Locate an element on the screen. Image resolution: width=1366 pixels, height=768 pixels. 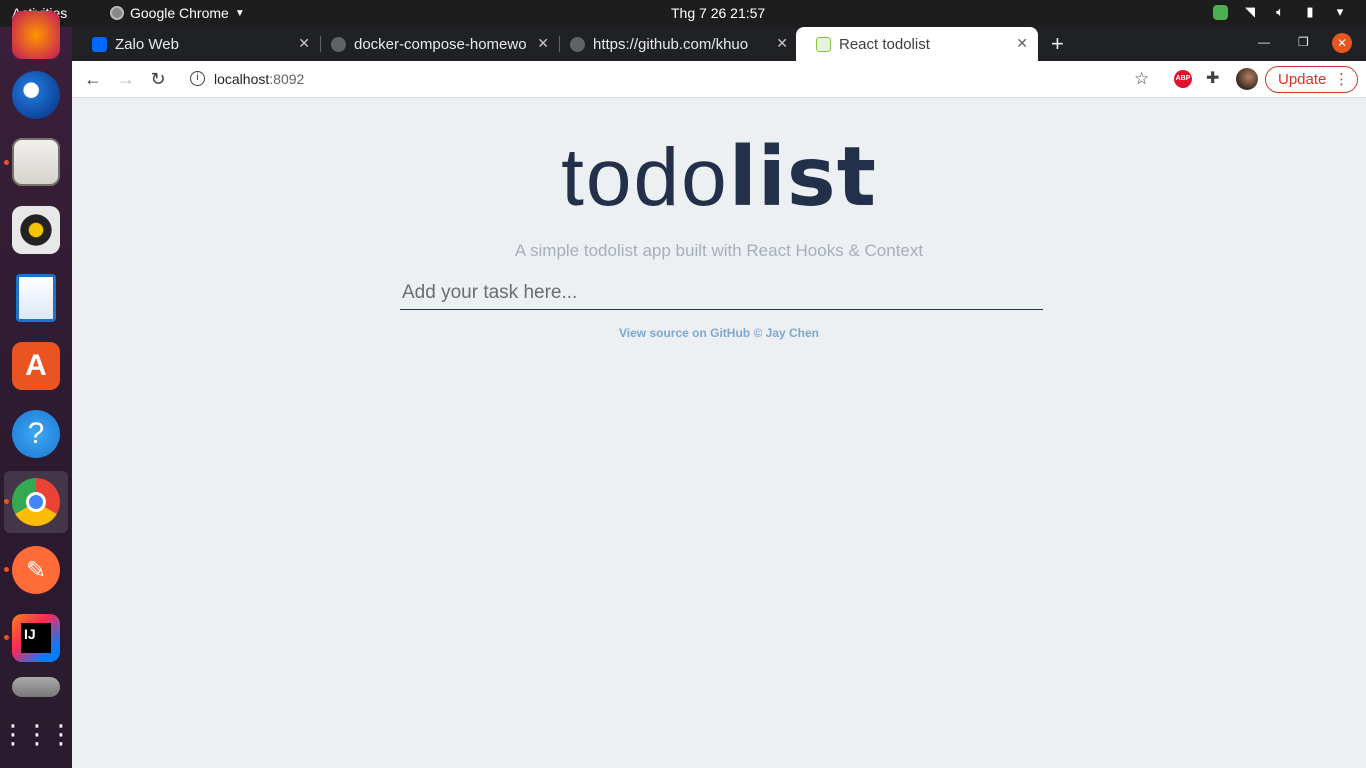
drive-icon is located at coordinates (36, 687).